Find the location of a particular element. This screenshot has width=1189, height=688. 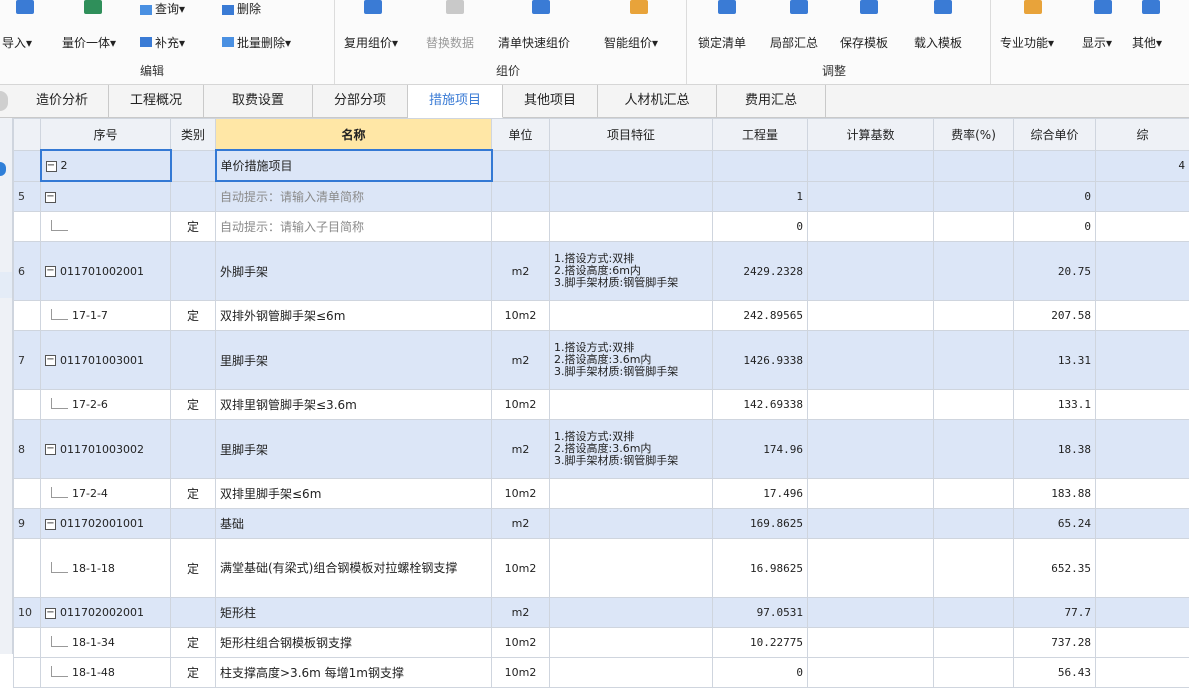

row-name: 自动提示：请输入清单简称 is located at coordinates (354, 196).